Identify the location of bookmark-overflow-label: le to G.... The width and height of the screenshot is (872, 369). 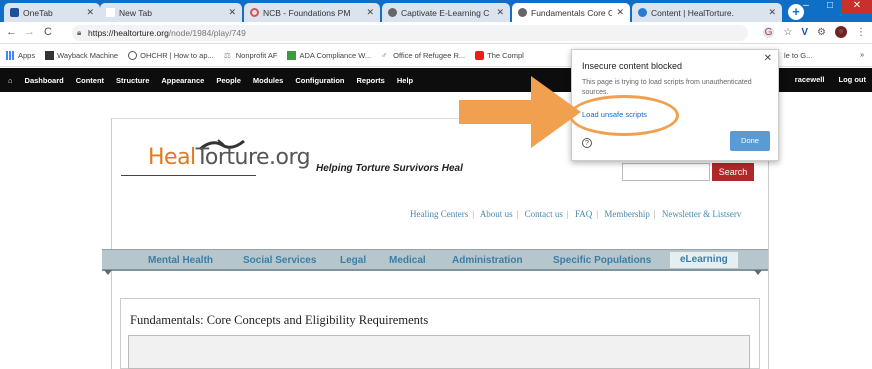
(798, 55).